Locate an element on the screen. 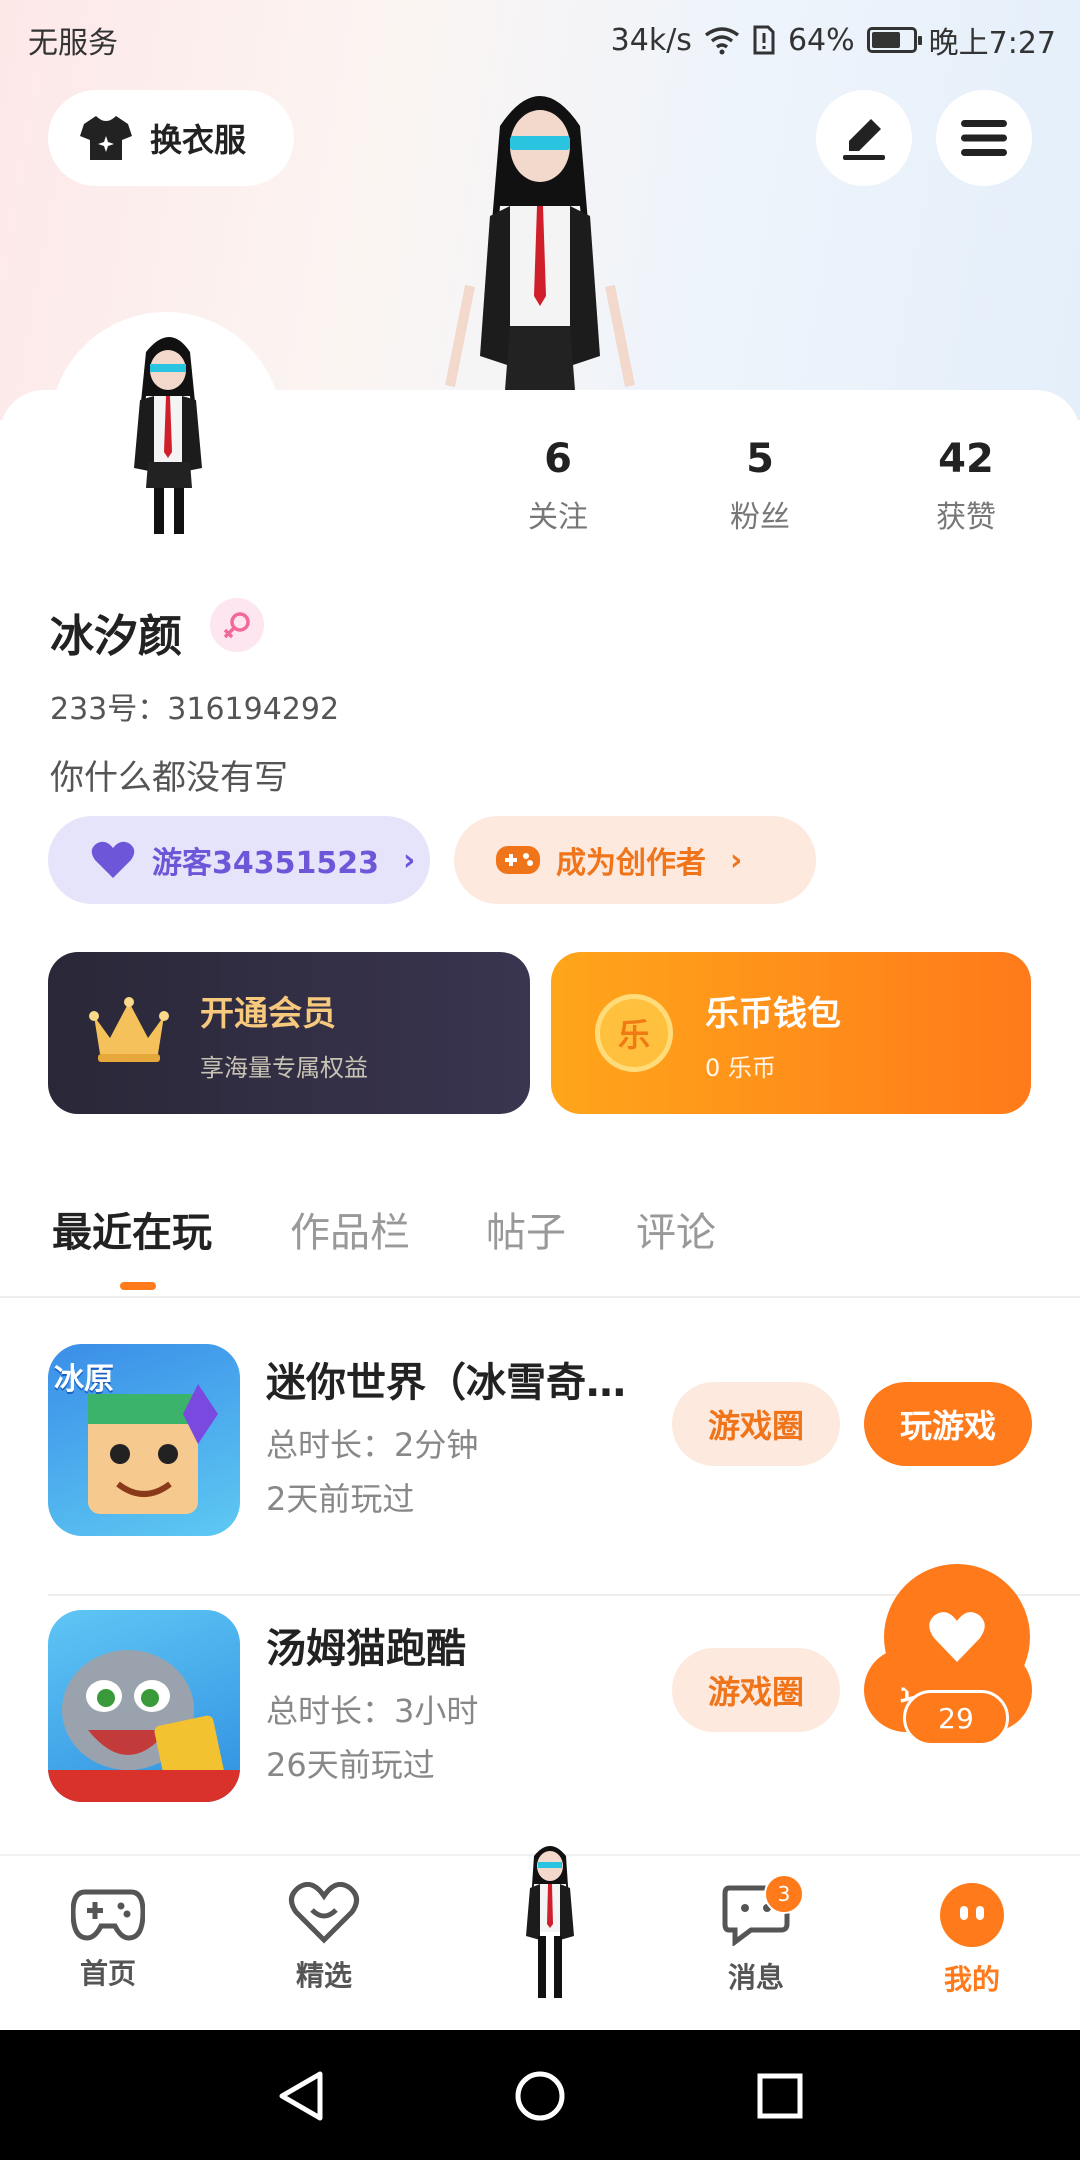 The height and width of the screenshot is (2160, 1080). become-creator-chip: 成为创作者 › is located at coordinates (635, 860).